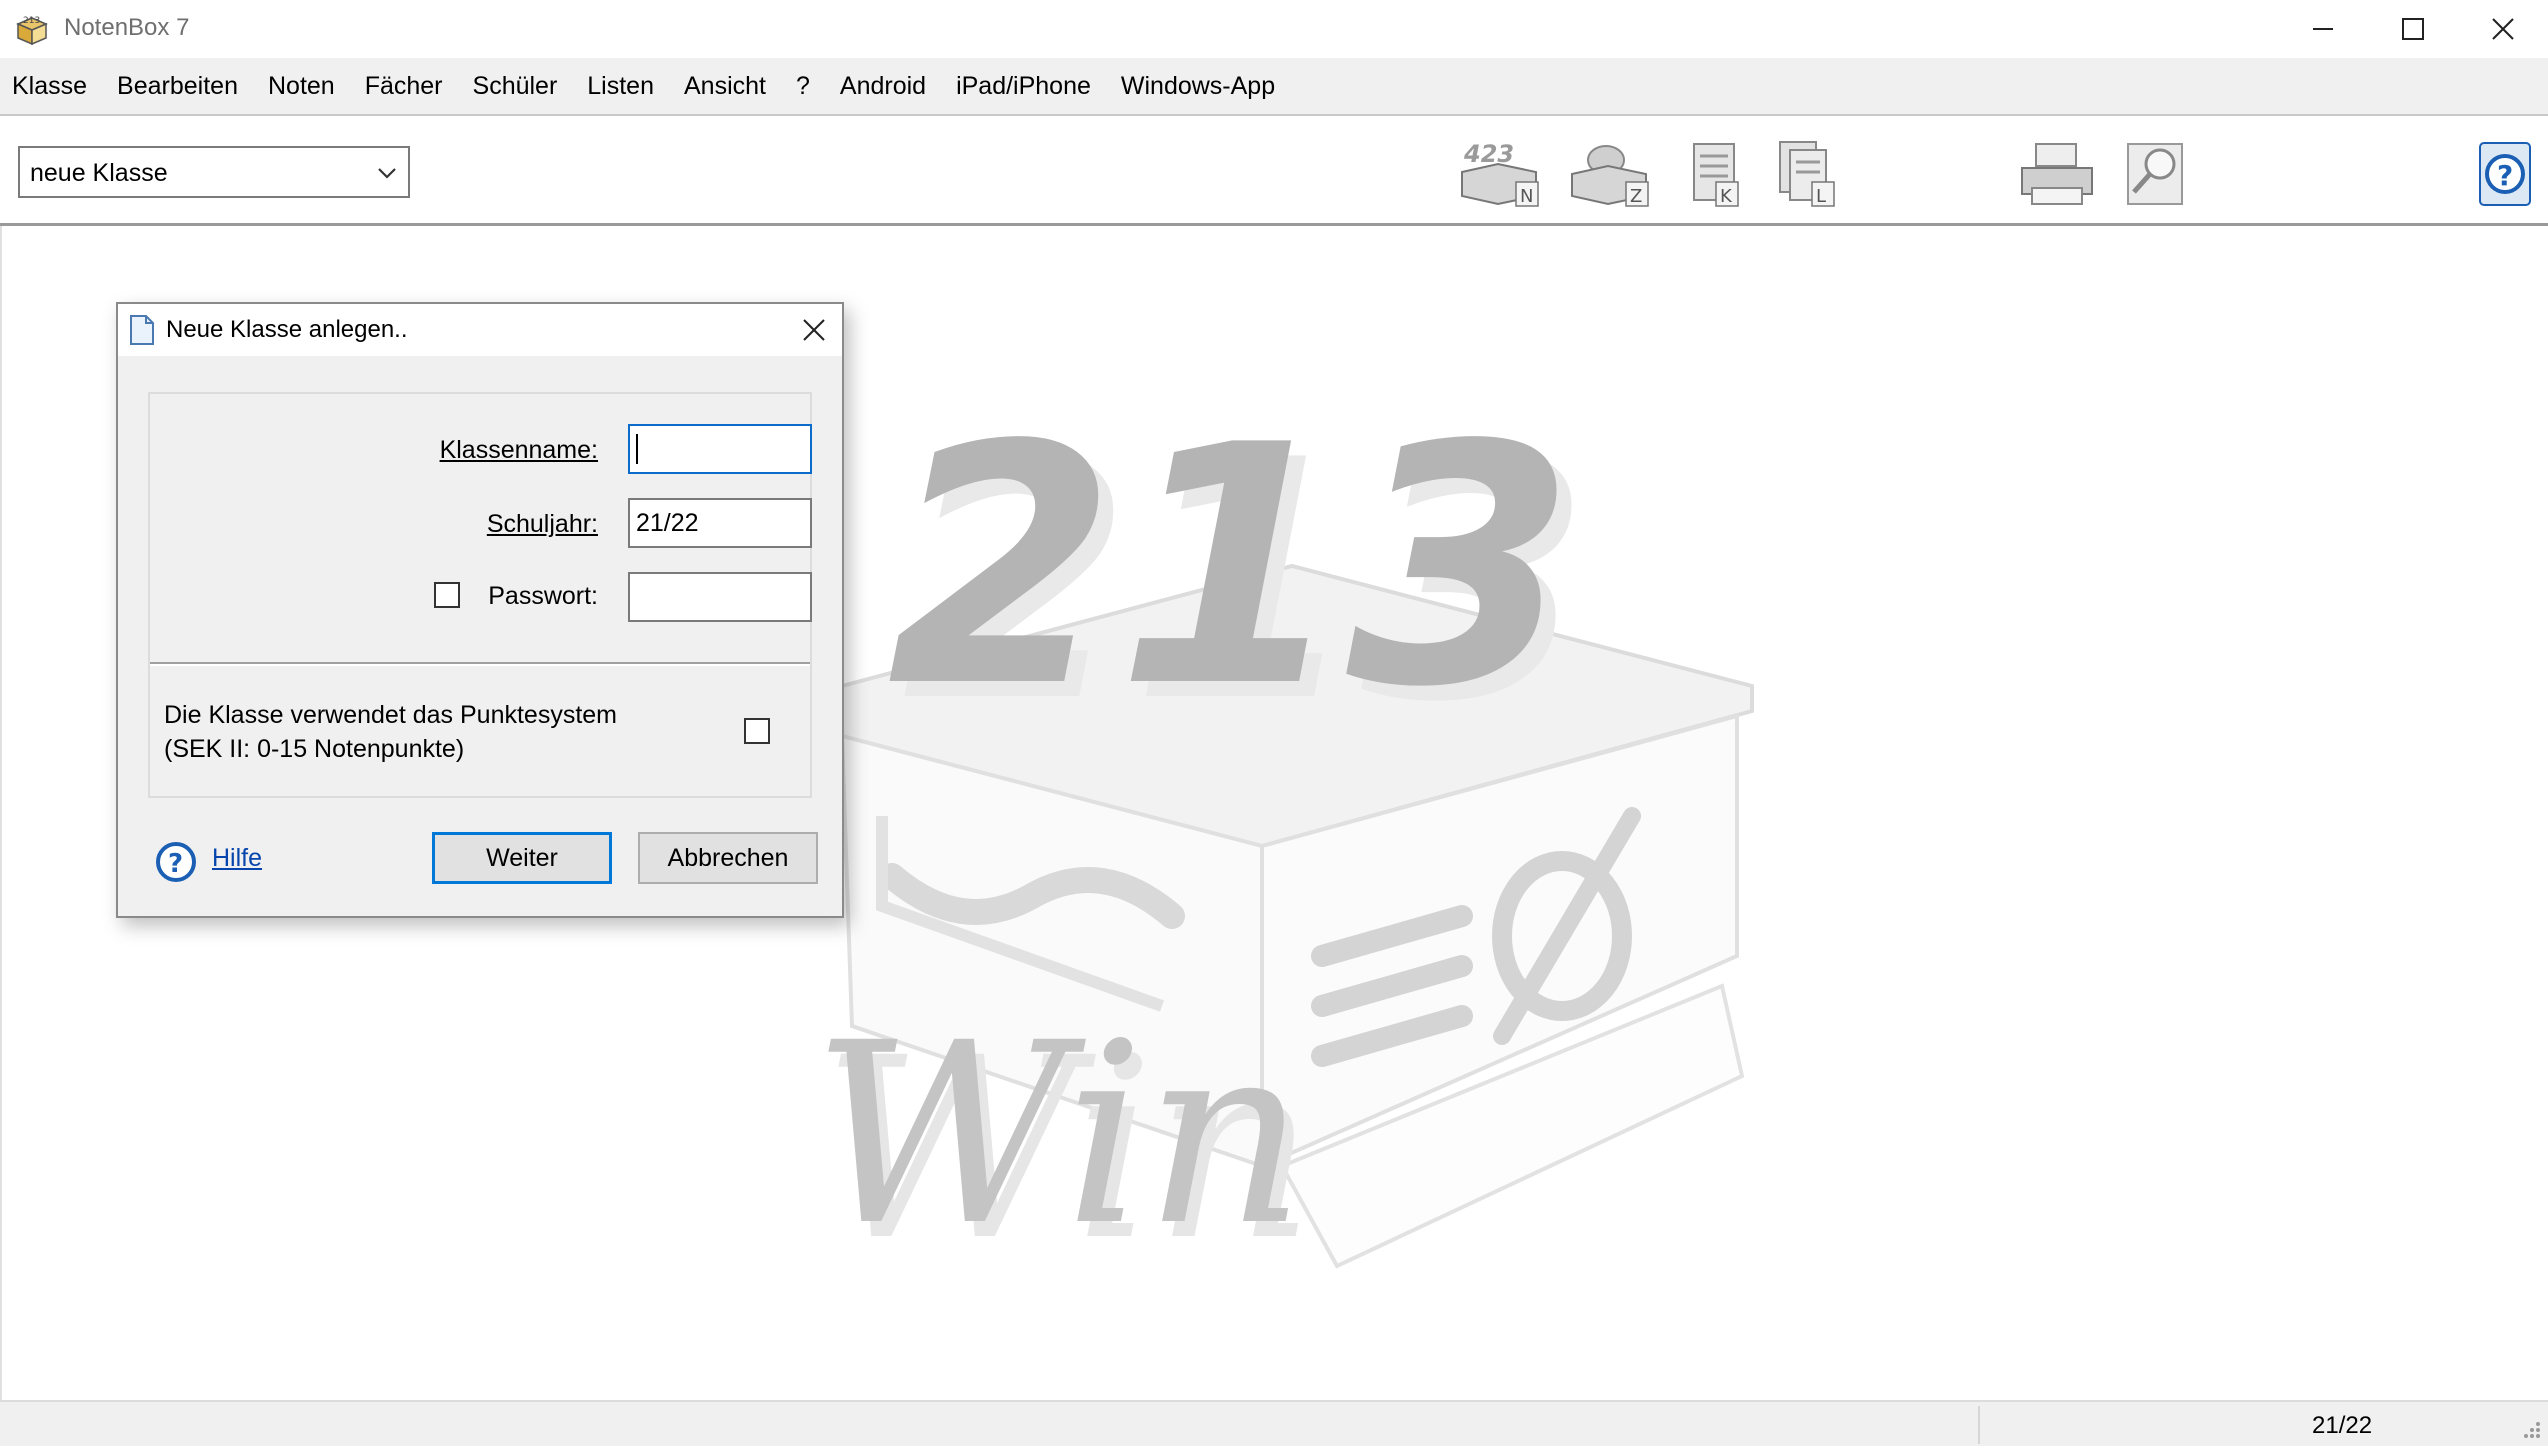  I want to click on watermark-number: 213, so click(1231, 567).